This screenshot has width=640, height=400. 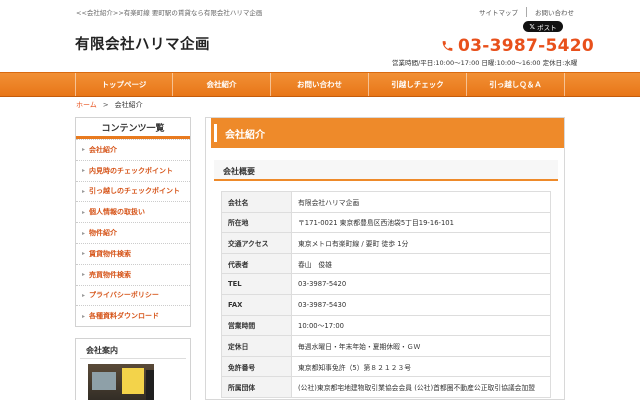 What do you see at coordinates (133, 128) in the screenshot?
I see `contents-menu-heading: コンテンツ一覧` at bounding box center [133, 128].